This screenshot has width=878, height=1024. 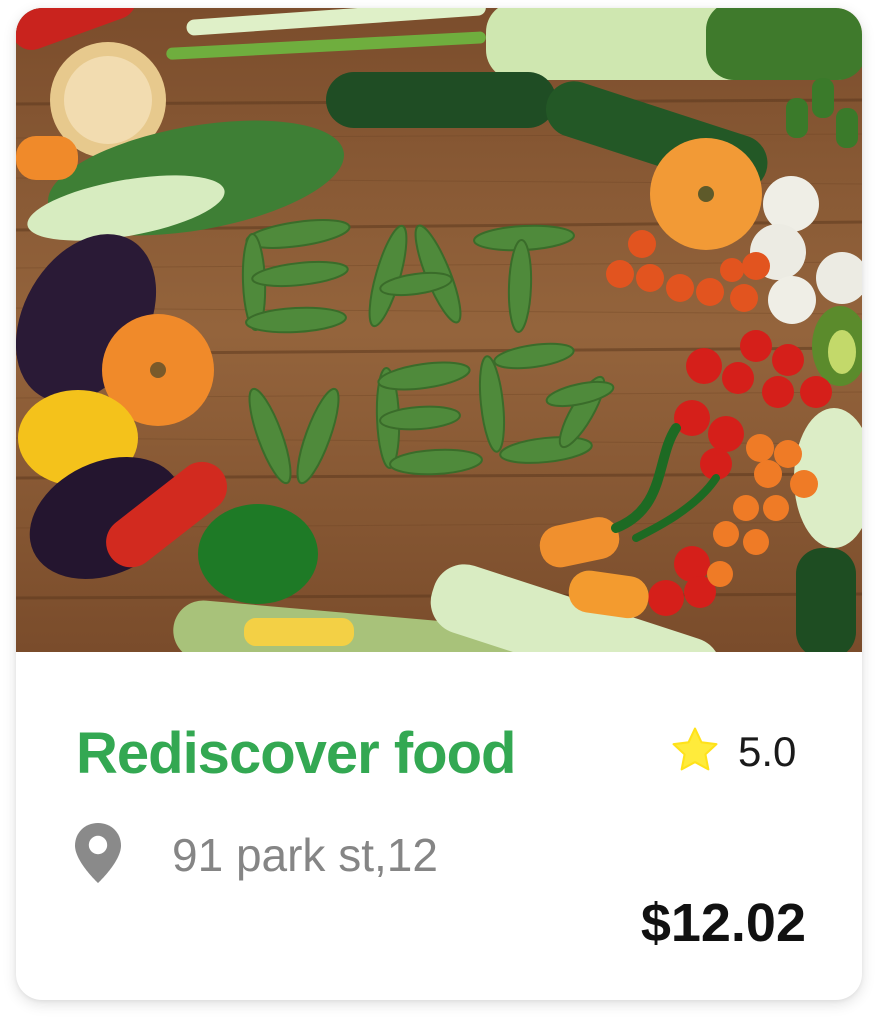 I want to click on location: 91 park st,12, so click(x=255, y=855).